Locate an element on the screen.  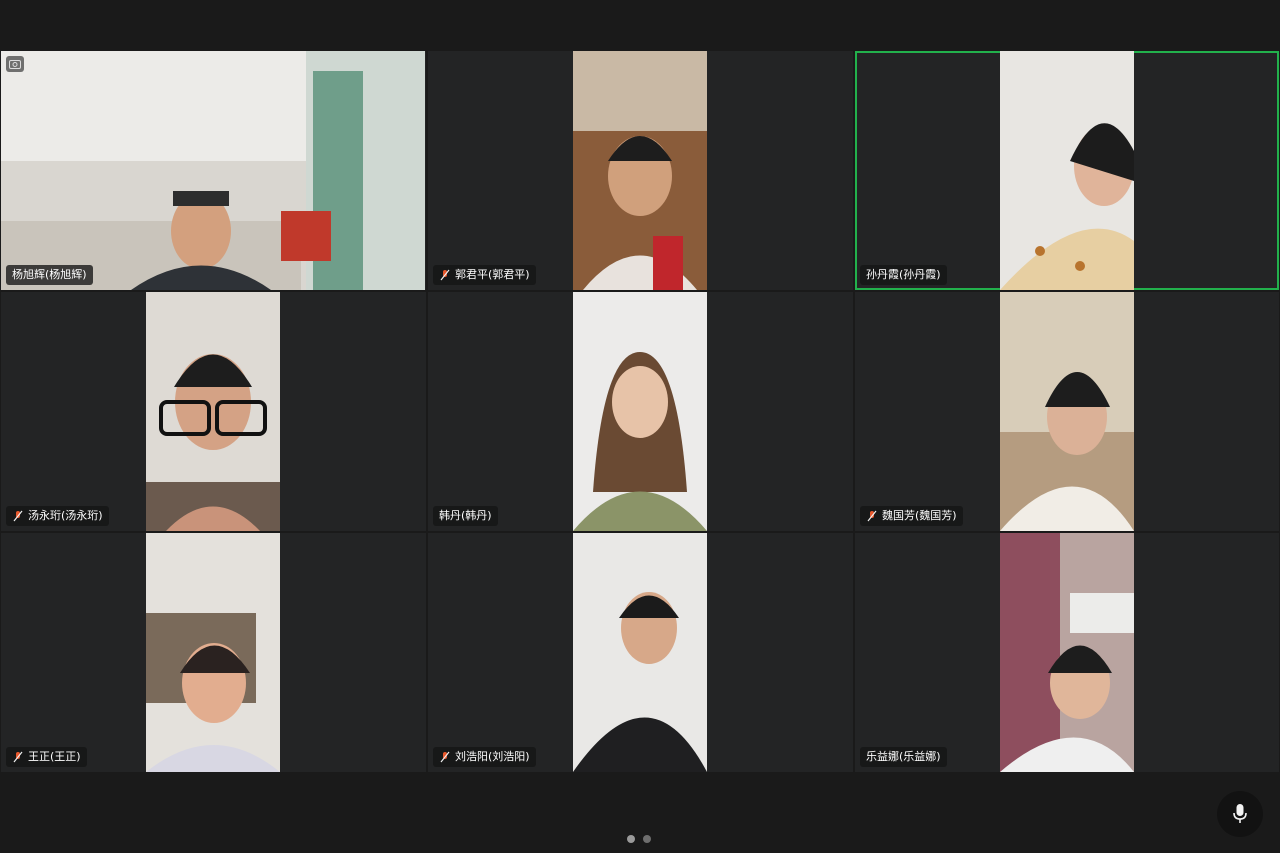
participant-name-tag: 孙丹霞(孙丹霞) is located at coordinates (903, 275).